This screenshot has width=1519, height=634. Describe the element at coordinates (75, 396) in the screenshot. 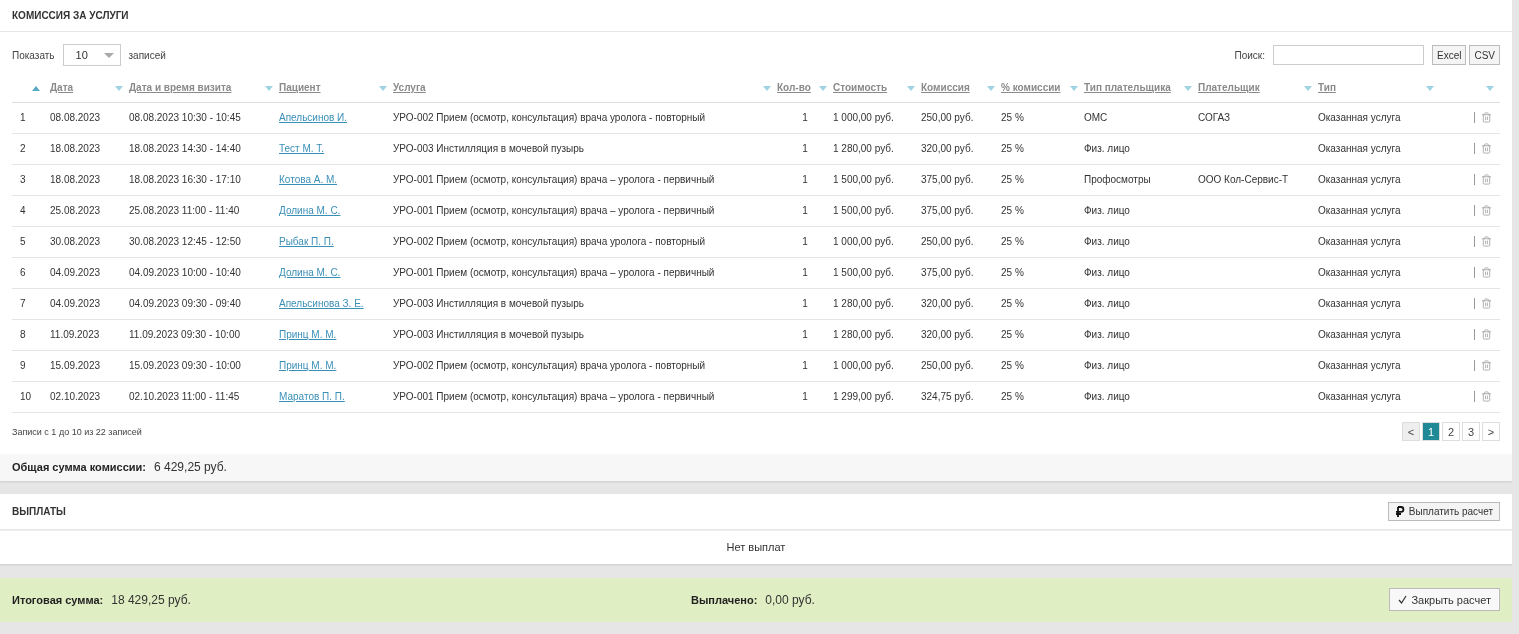

I see `date-cell: 02.10.2023` at that location.